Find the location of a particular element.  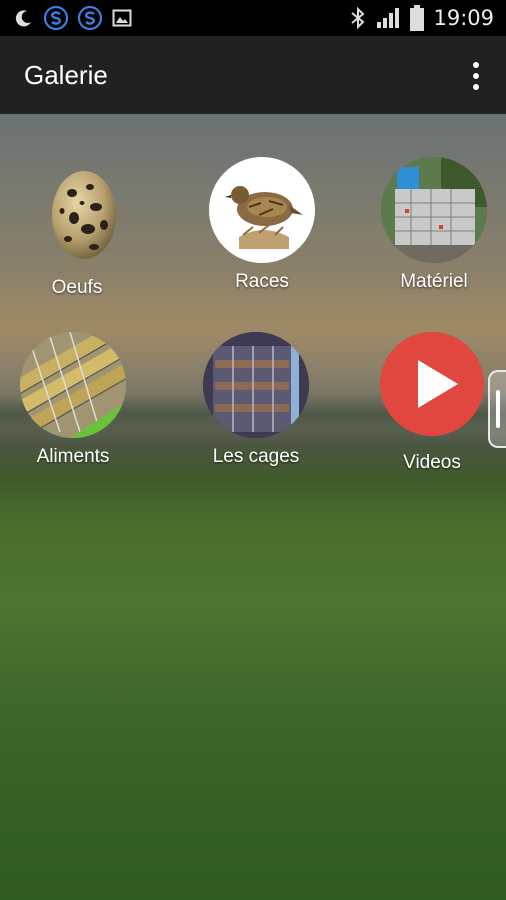

cages-icon is located at coordinates (256, 385).